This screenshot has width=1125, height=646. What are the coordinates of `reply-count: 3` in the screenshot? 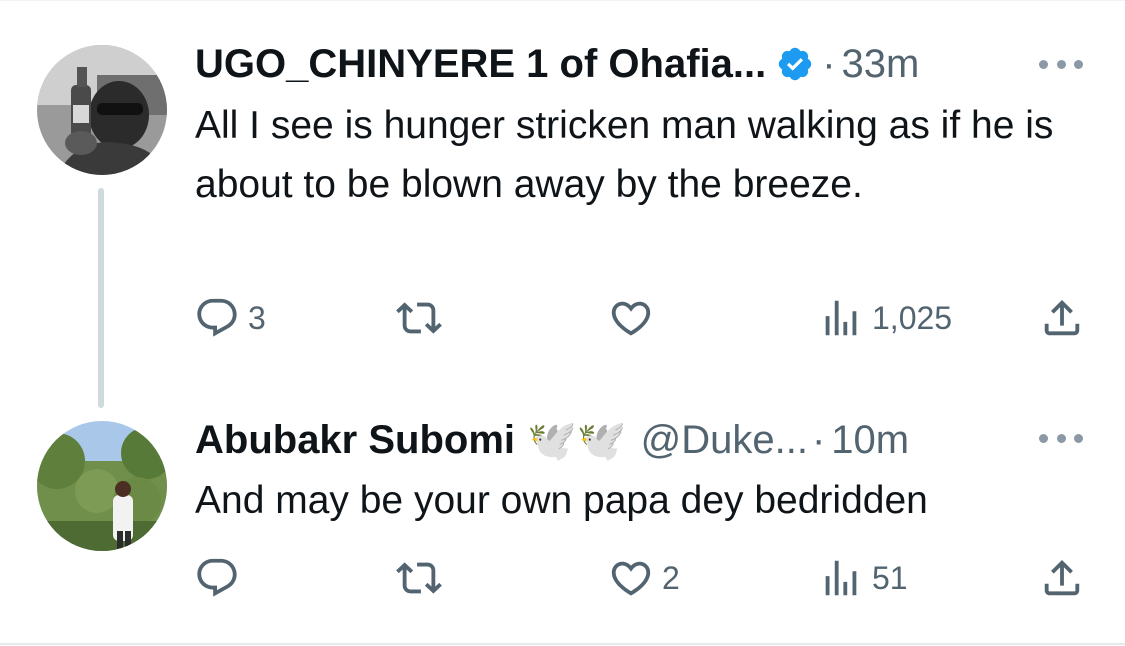 It's located at (257, 317).